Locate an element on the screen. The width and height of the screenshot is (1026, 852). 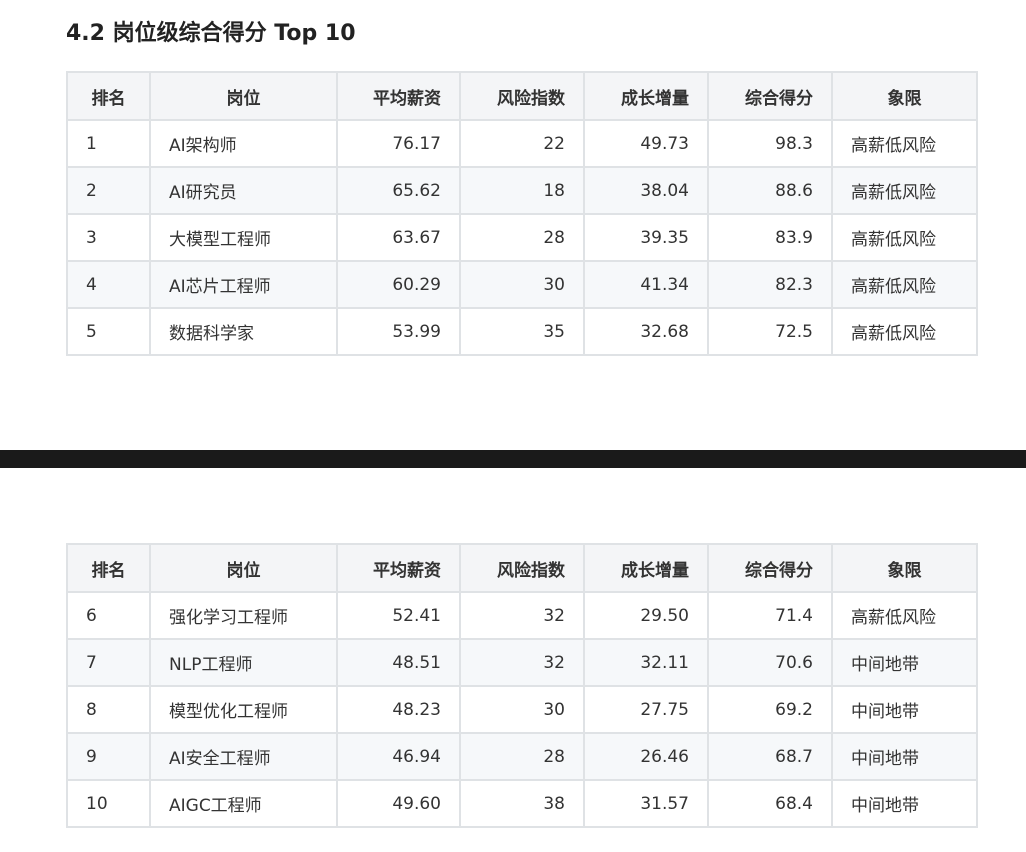
cell-position: AI芯片工程师 is located at coordinates (243, 284).